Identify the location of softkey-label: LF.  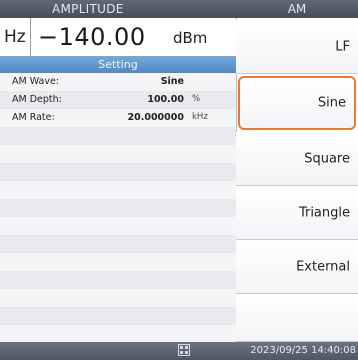
(342, 46).